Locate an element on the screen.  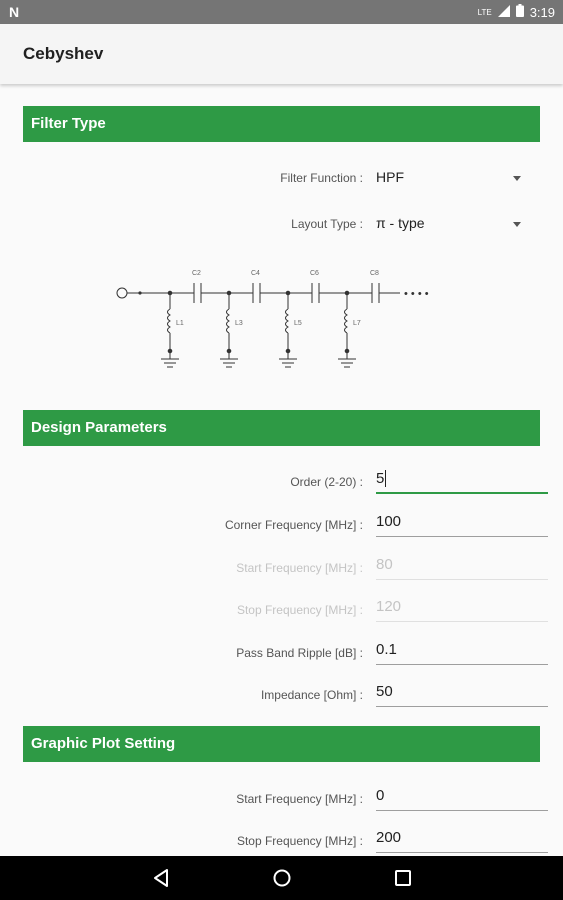
recents-icon is located at coordinates (403, 880).